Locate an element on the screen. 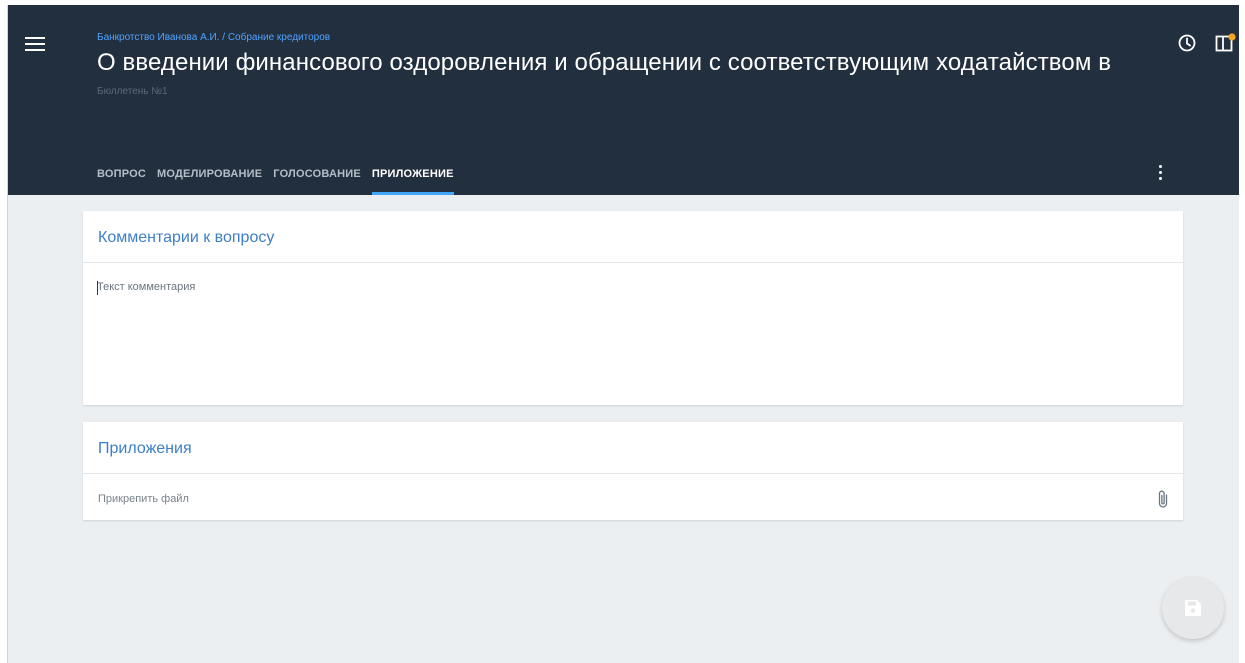 Image resolution: width=1245 pixels, height=663 pixels. tab-modeling: МОДЕЛИРОВАНИЕ is located at coordinates (209, 180).